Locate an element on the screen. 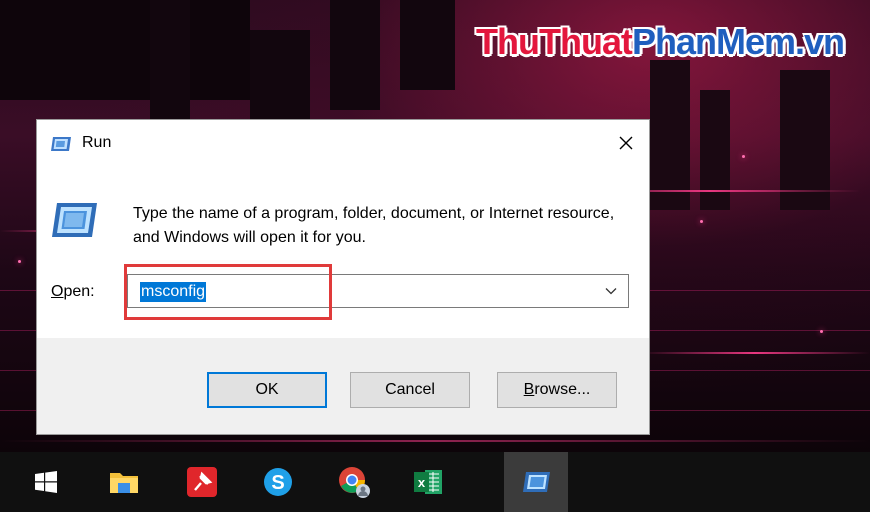 This screenshot has height=512, width=870. start-button is located at coordinates (46, 482).